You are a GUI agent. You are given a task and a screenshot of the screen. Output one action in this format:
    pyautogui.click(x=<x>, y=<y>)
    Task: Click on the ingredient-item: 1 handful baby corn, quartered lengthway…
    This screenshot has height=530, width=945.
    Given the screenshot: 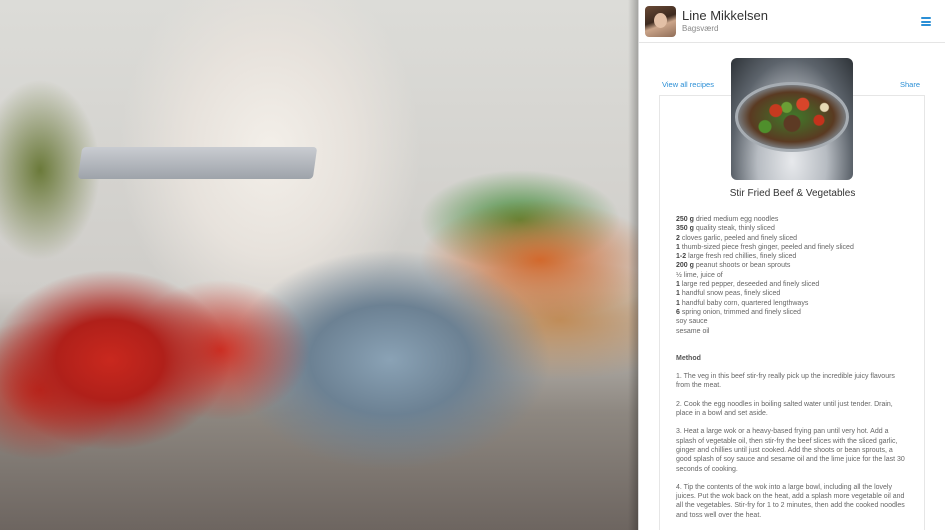 What is the action you would take?
    pyautogui.click(x=792, y=303)
    